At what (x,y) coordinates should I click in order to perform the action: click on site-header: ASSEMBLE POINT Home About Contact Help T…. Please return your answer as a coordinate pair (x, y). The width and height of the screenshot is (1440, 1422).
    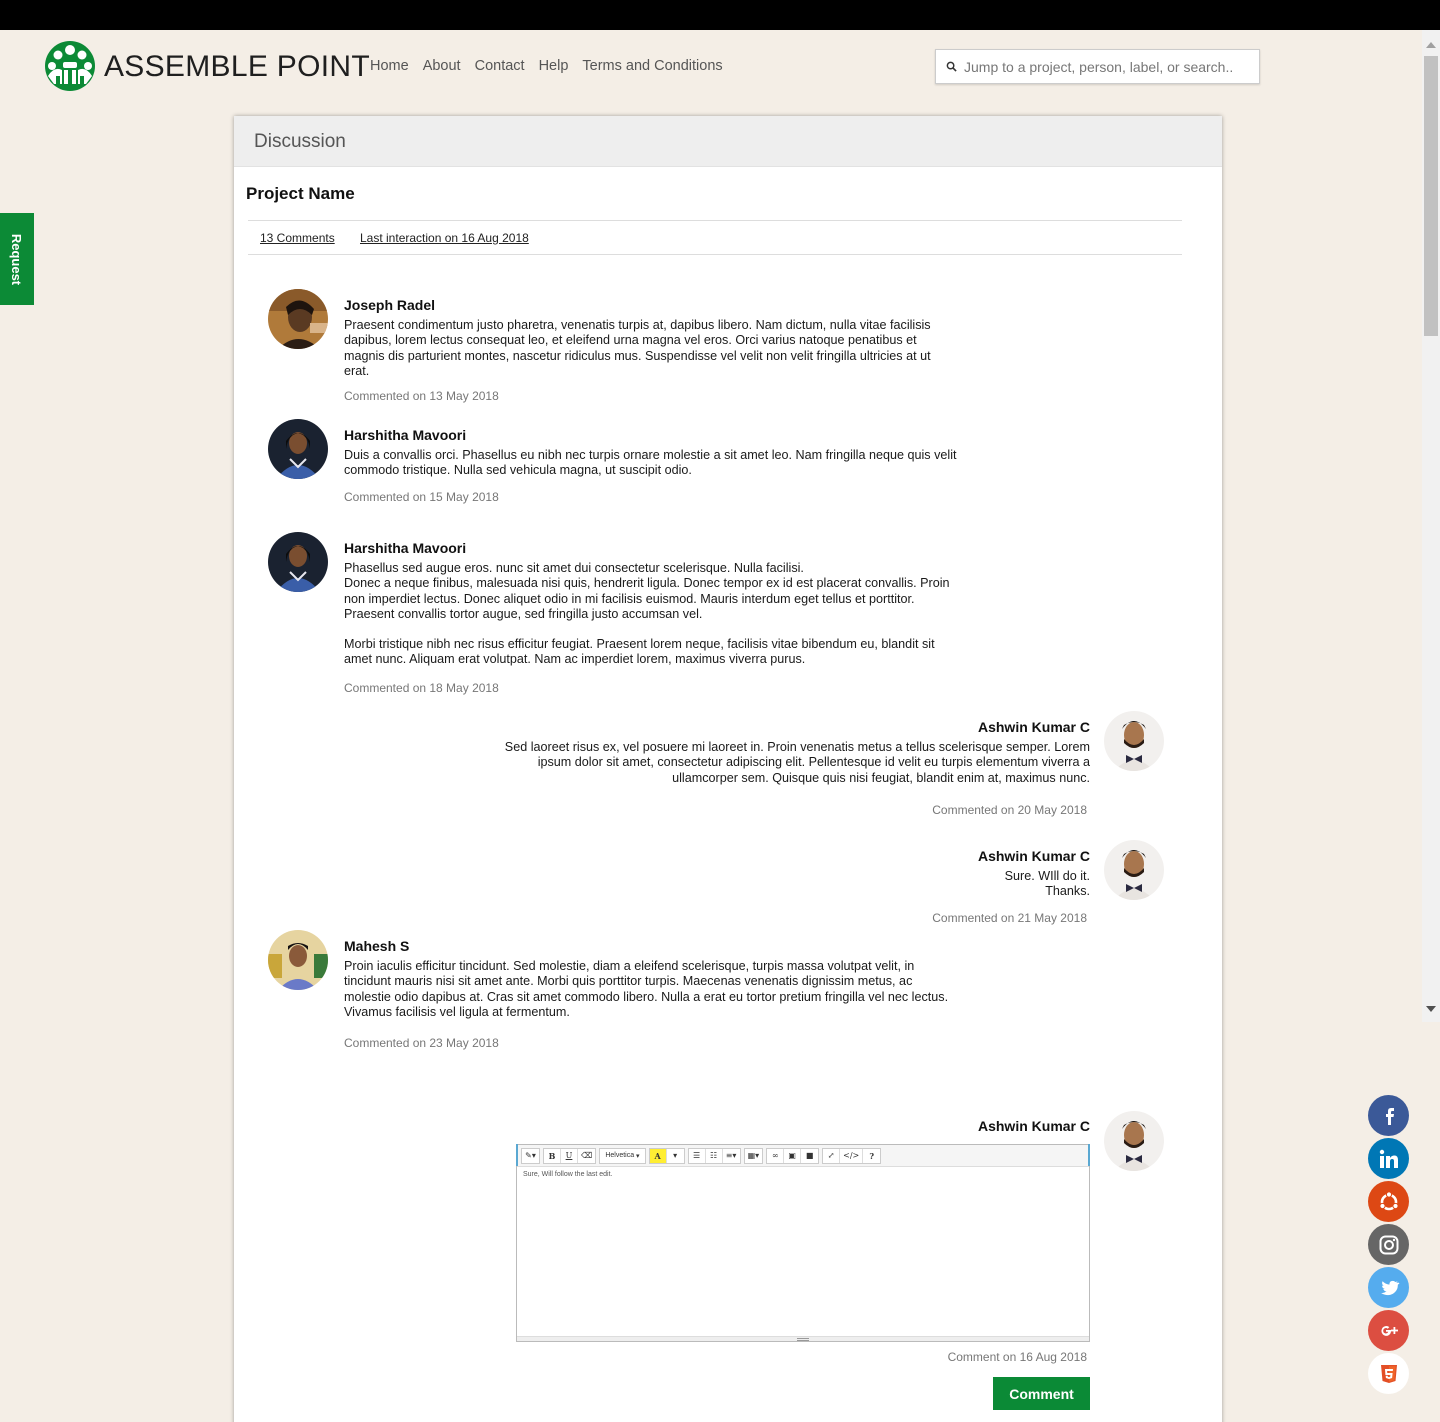
    Looking at the image, I should click on (711, 70).